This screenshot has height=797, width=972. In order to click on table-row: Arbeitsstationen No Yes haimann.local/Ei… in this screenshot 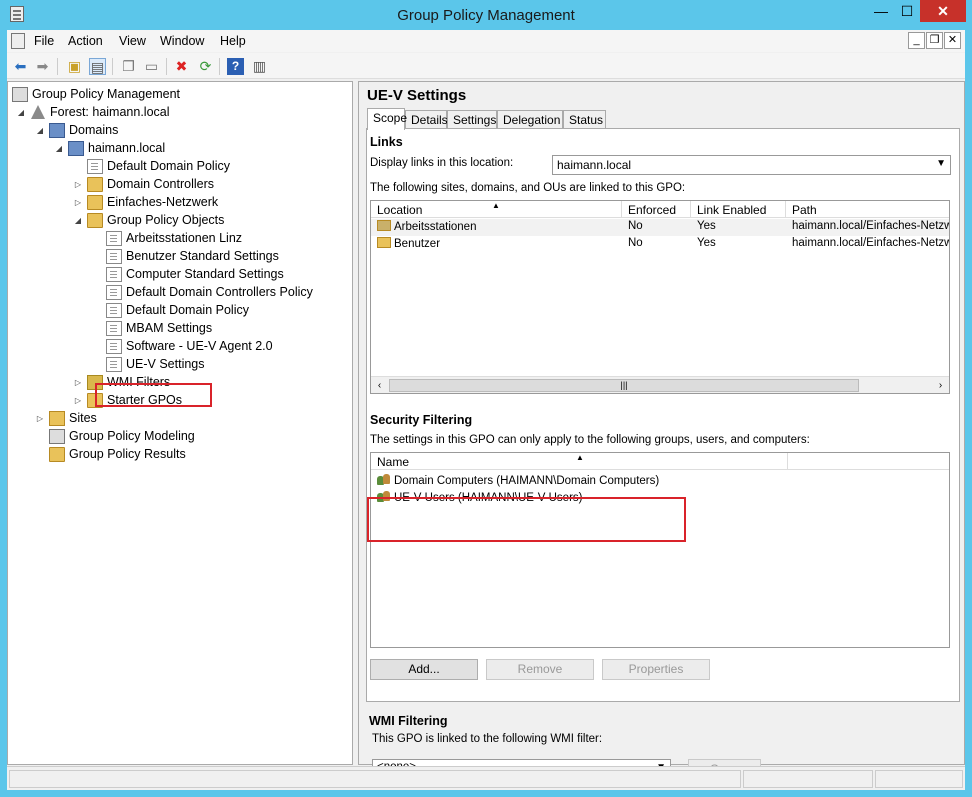, I will do `click(660, 227)`.